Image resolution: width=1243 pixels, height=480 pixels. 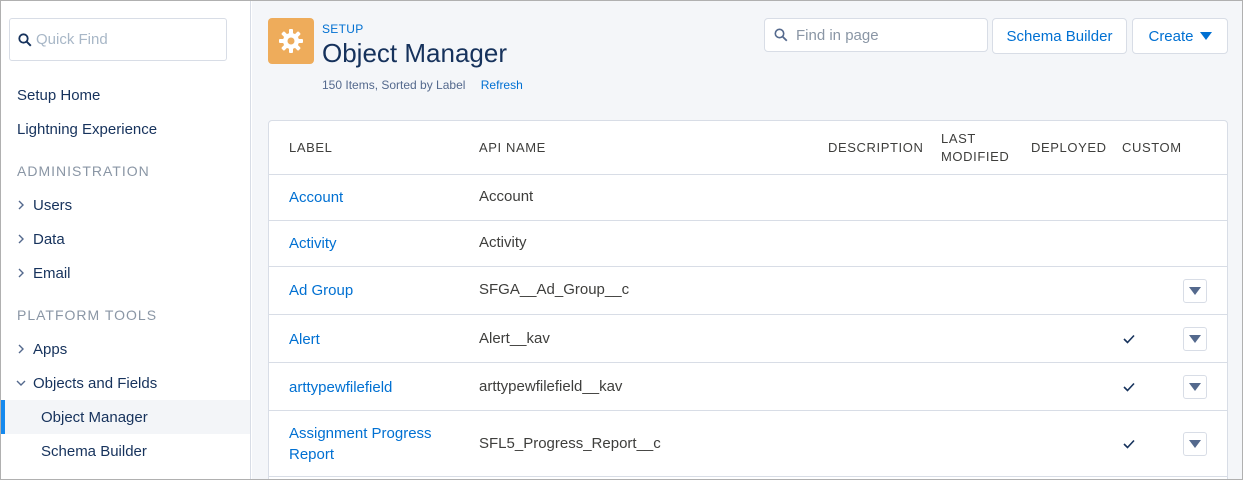 What do you see at coordinates (414, 53) in the screenshot?
I see `page-title: Object Manager` at bounding box center [414, 53].